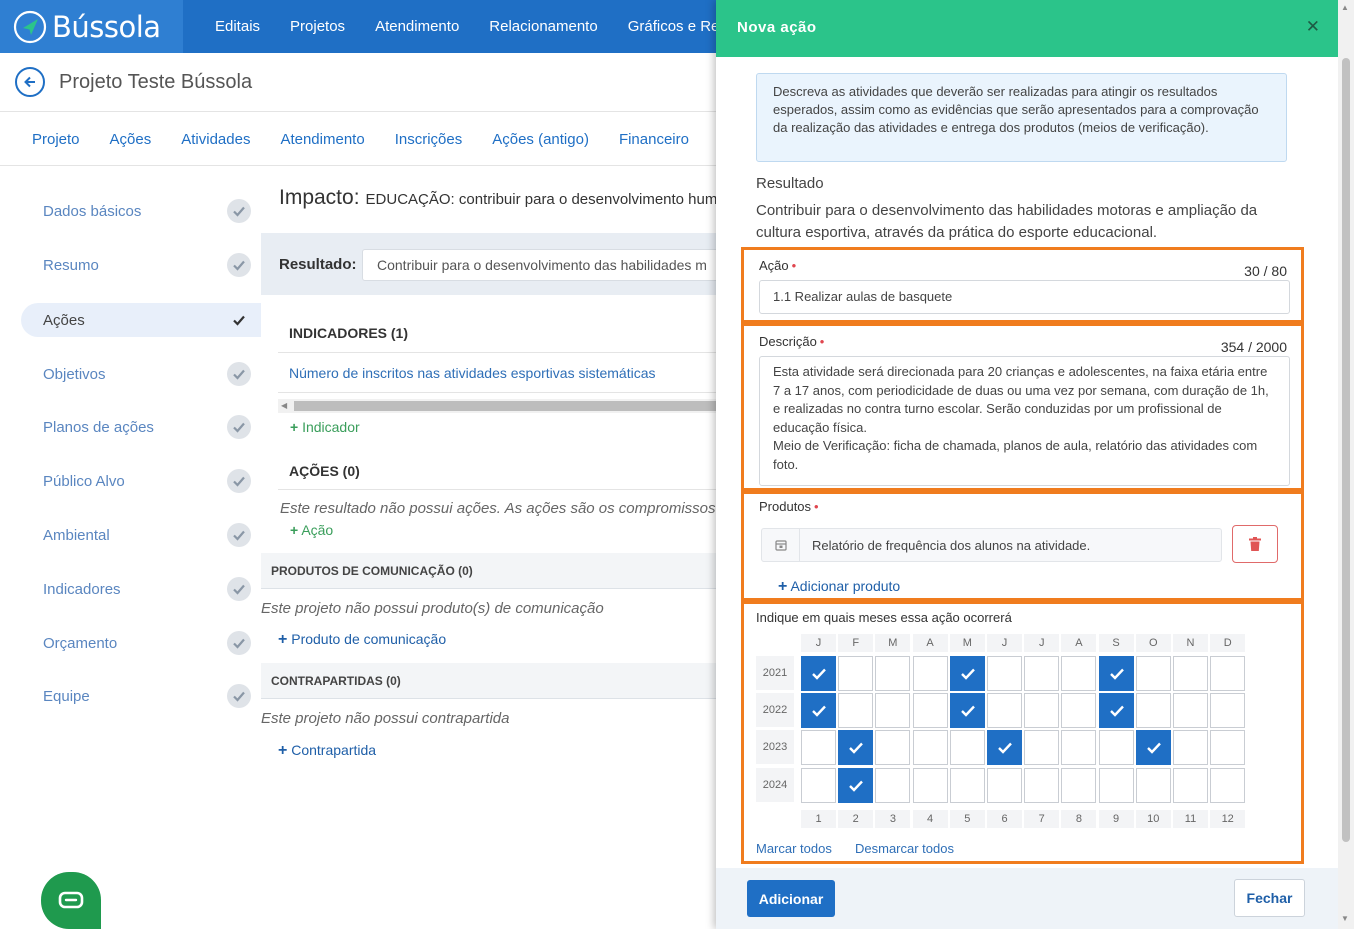  I want to click on vertical-scrollbar: ▲ ▼, so click(1346, 464).